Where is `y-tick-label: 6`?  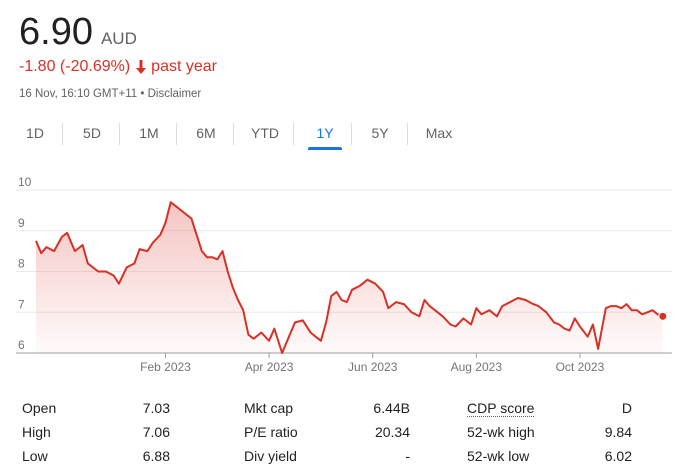 y-tick-label: 6 is located at coordinates (21, 345).